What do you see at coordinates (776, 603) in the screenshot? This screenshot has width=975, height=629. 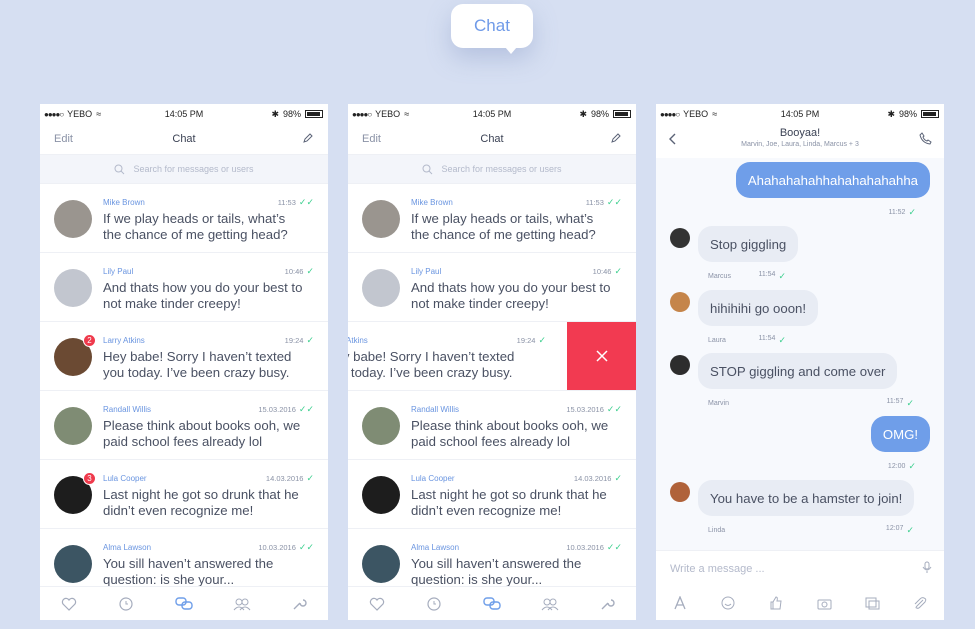 I see `thumbs-up-icon` at bounding box center [776, 603].